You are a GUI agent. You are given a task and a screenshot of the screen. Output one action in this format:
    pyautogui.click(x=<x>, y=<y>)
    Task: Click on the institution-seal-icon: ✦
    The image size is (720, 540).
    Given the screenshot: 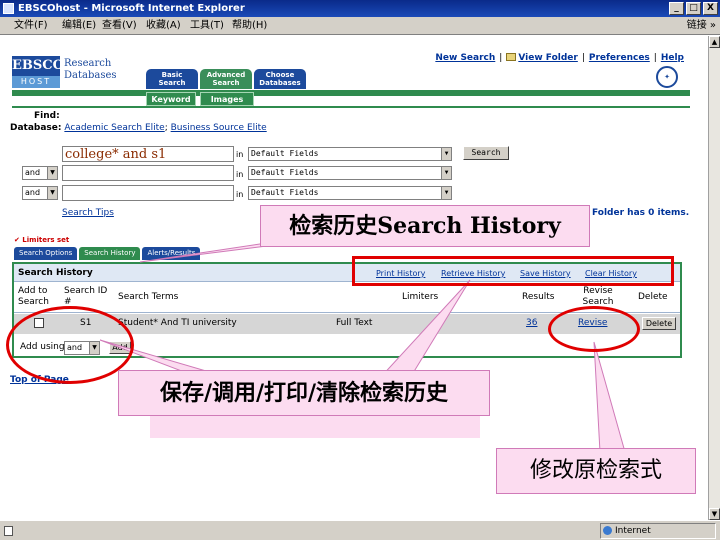 What is the action you would take?
    pyautogui.click(x=667, y=77)
    